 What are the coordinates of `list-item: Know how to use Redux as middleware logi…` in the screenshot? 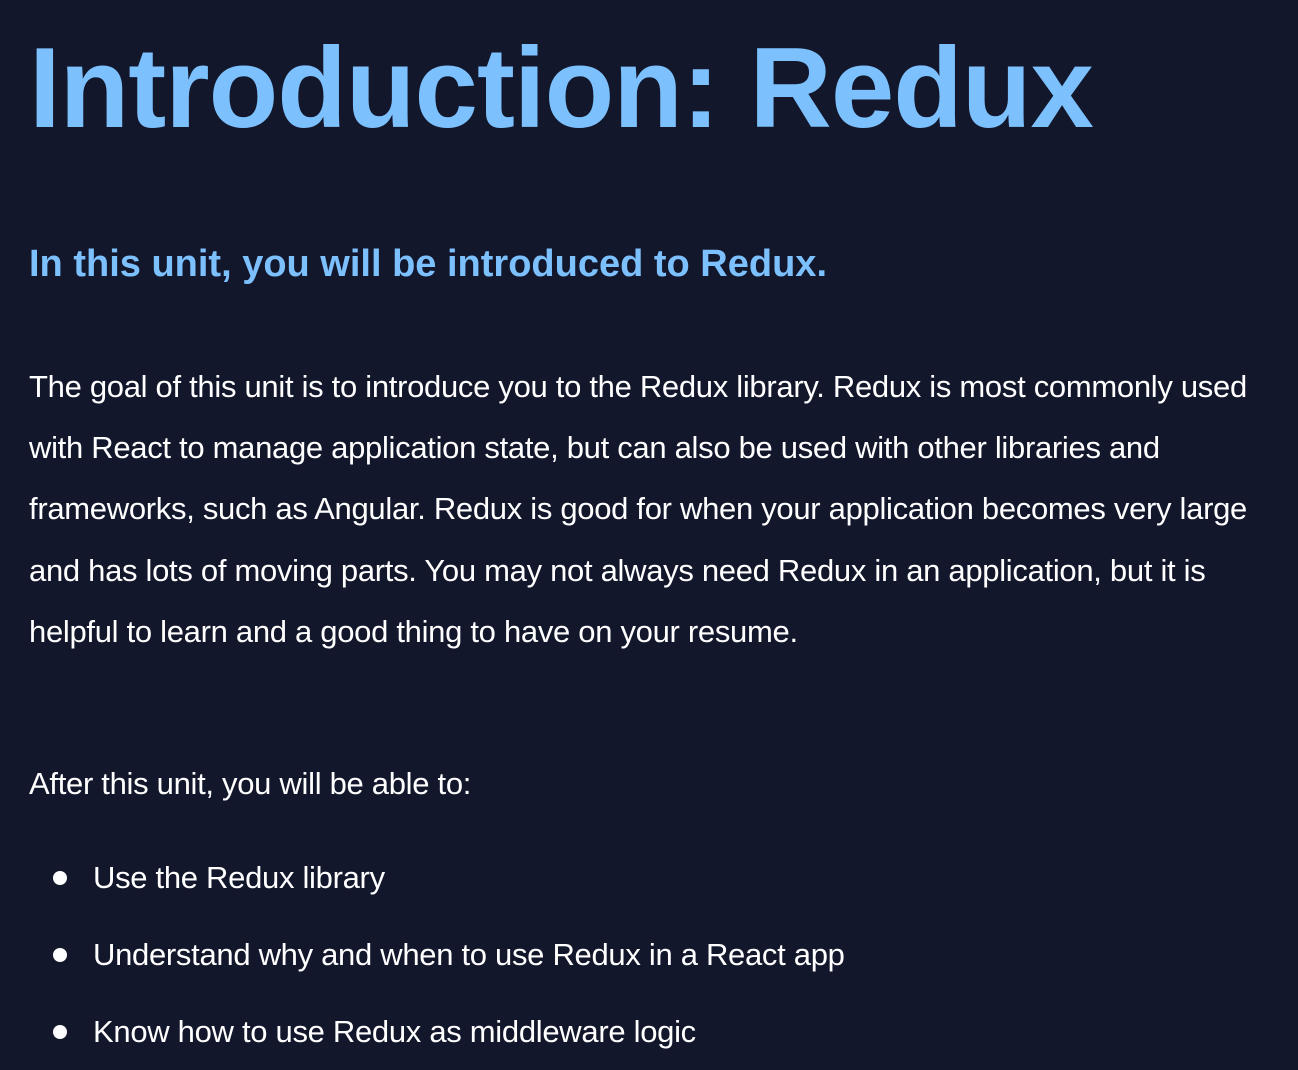 It's located at (437, 1036).